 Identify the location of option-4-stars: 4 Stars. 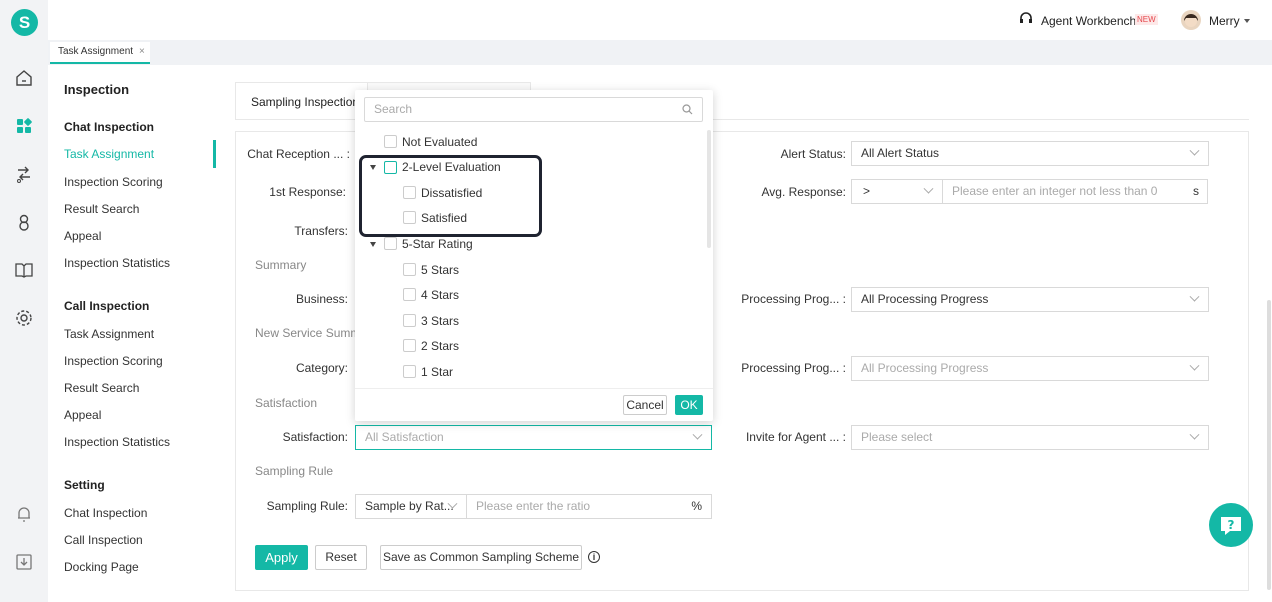
(440, 295).